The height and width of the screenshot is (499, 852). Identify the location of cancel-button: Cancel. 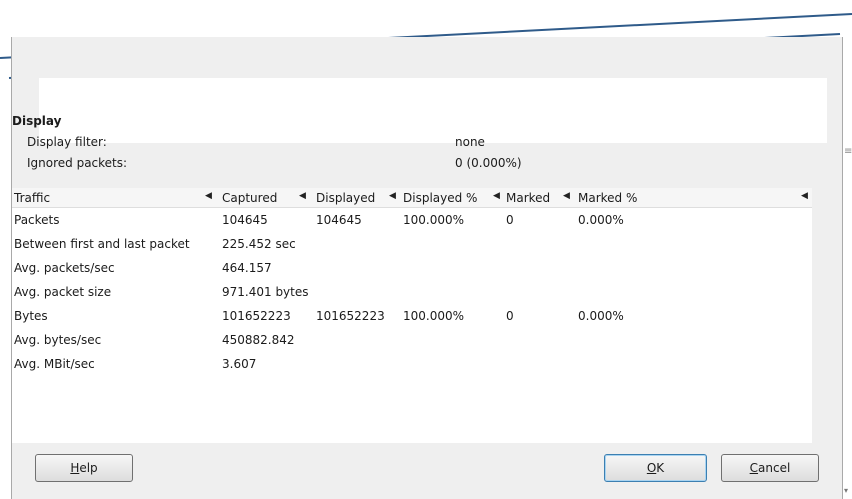
(770, 468).